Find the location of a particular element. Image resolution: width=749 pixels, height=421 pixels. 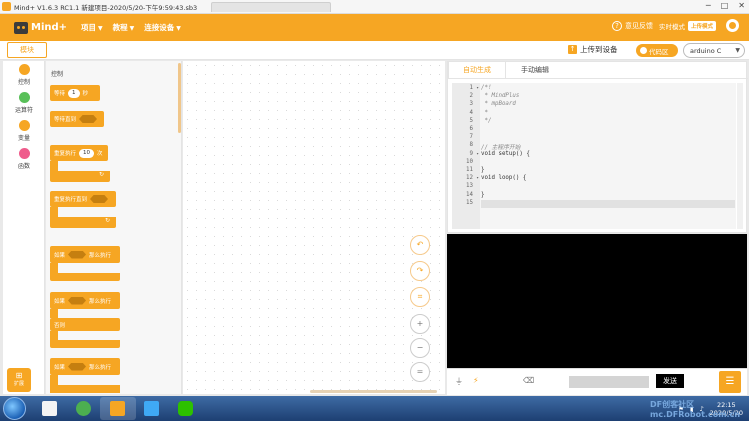

upload-button: ↑ 上传到设备 is located at coordinates (593, 49).